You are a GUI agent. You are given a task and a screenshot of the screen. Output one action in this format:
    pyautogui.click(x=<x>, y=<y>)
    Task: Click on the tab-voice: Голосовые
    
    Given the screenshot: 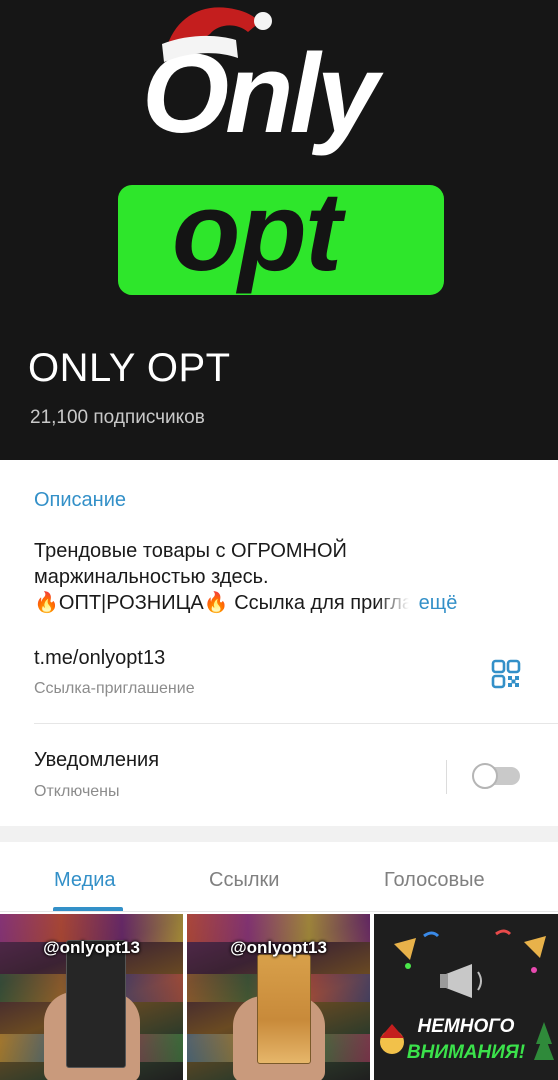 What is the action you would take?
    pyautogui.click(x=434, y=880)
    